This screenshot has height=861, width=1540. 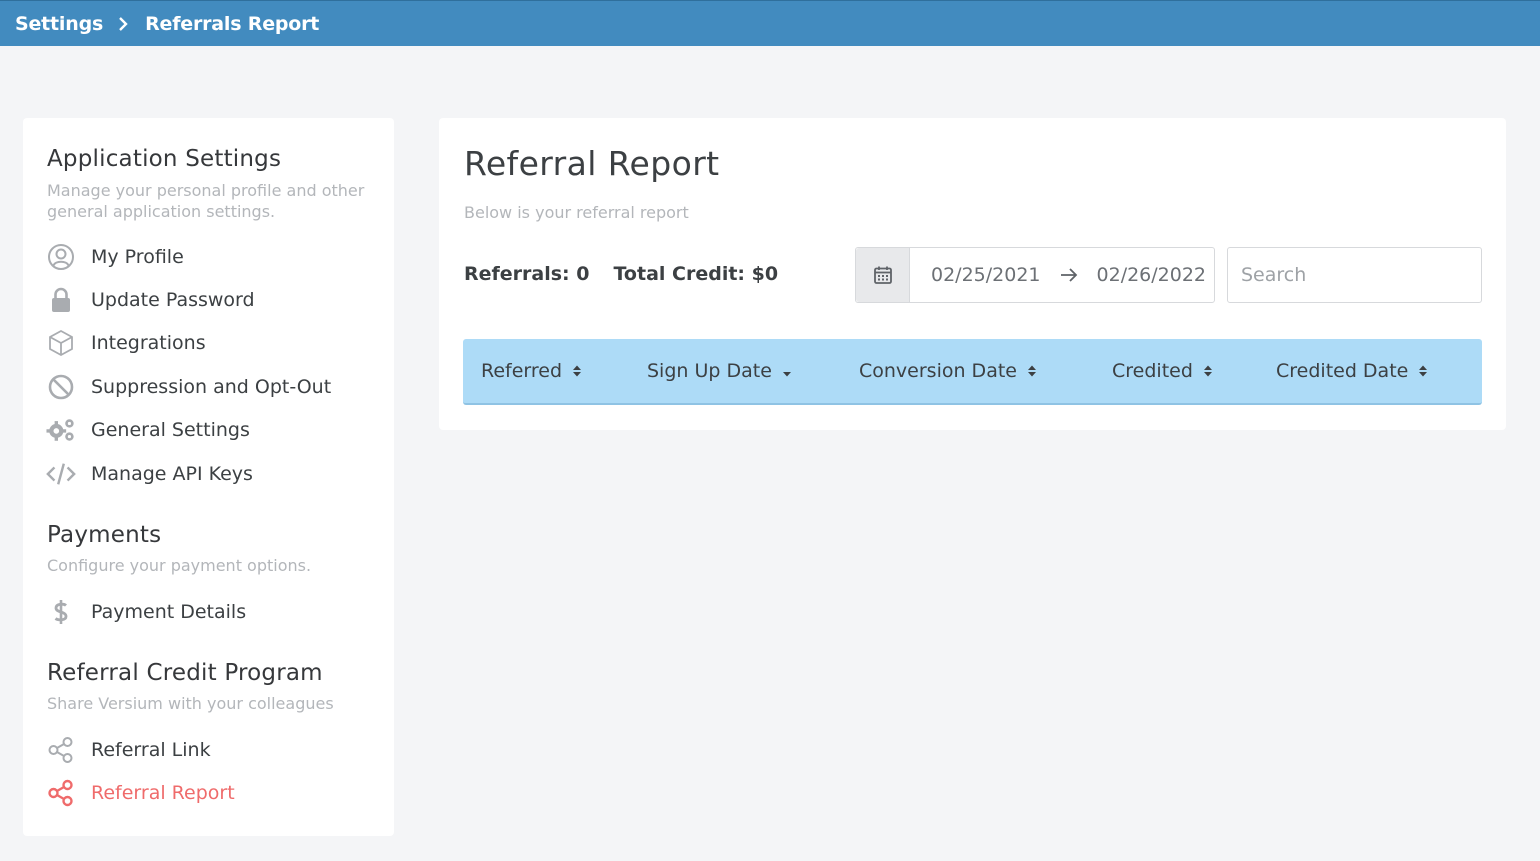 What do you see at coordinates (123, 23) in the screenshot?
I see `chevron-right-icon` at bounding box center [123, 23].